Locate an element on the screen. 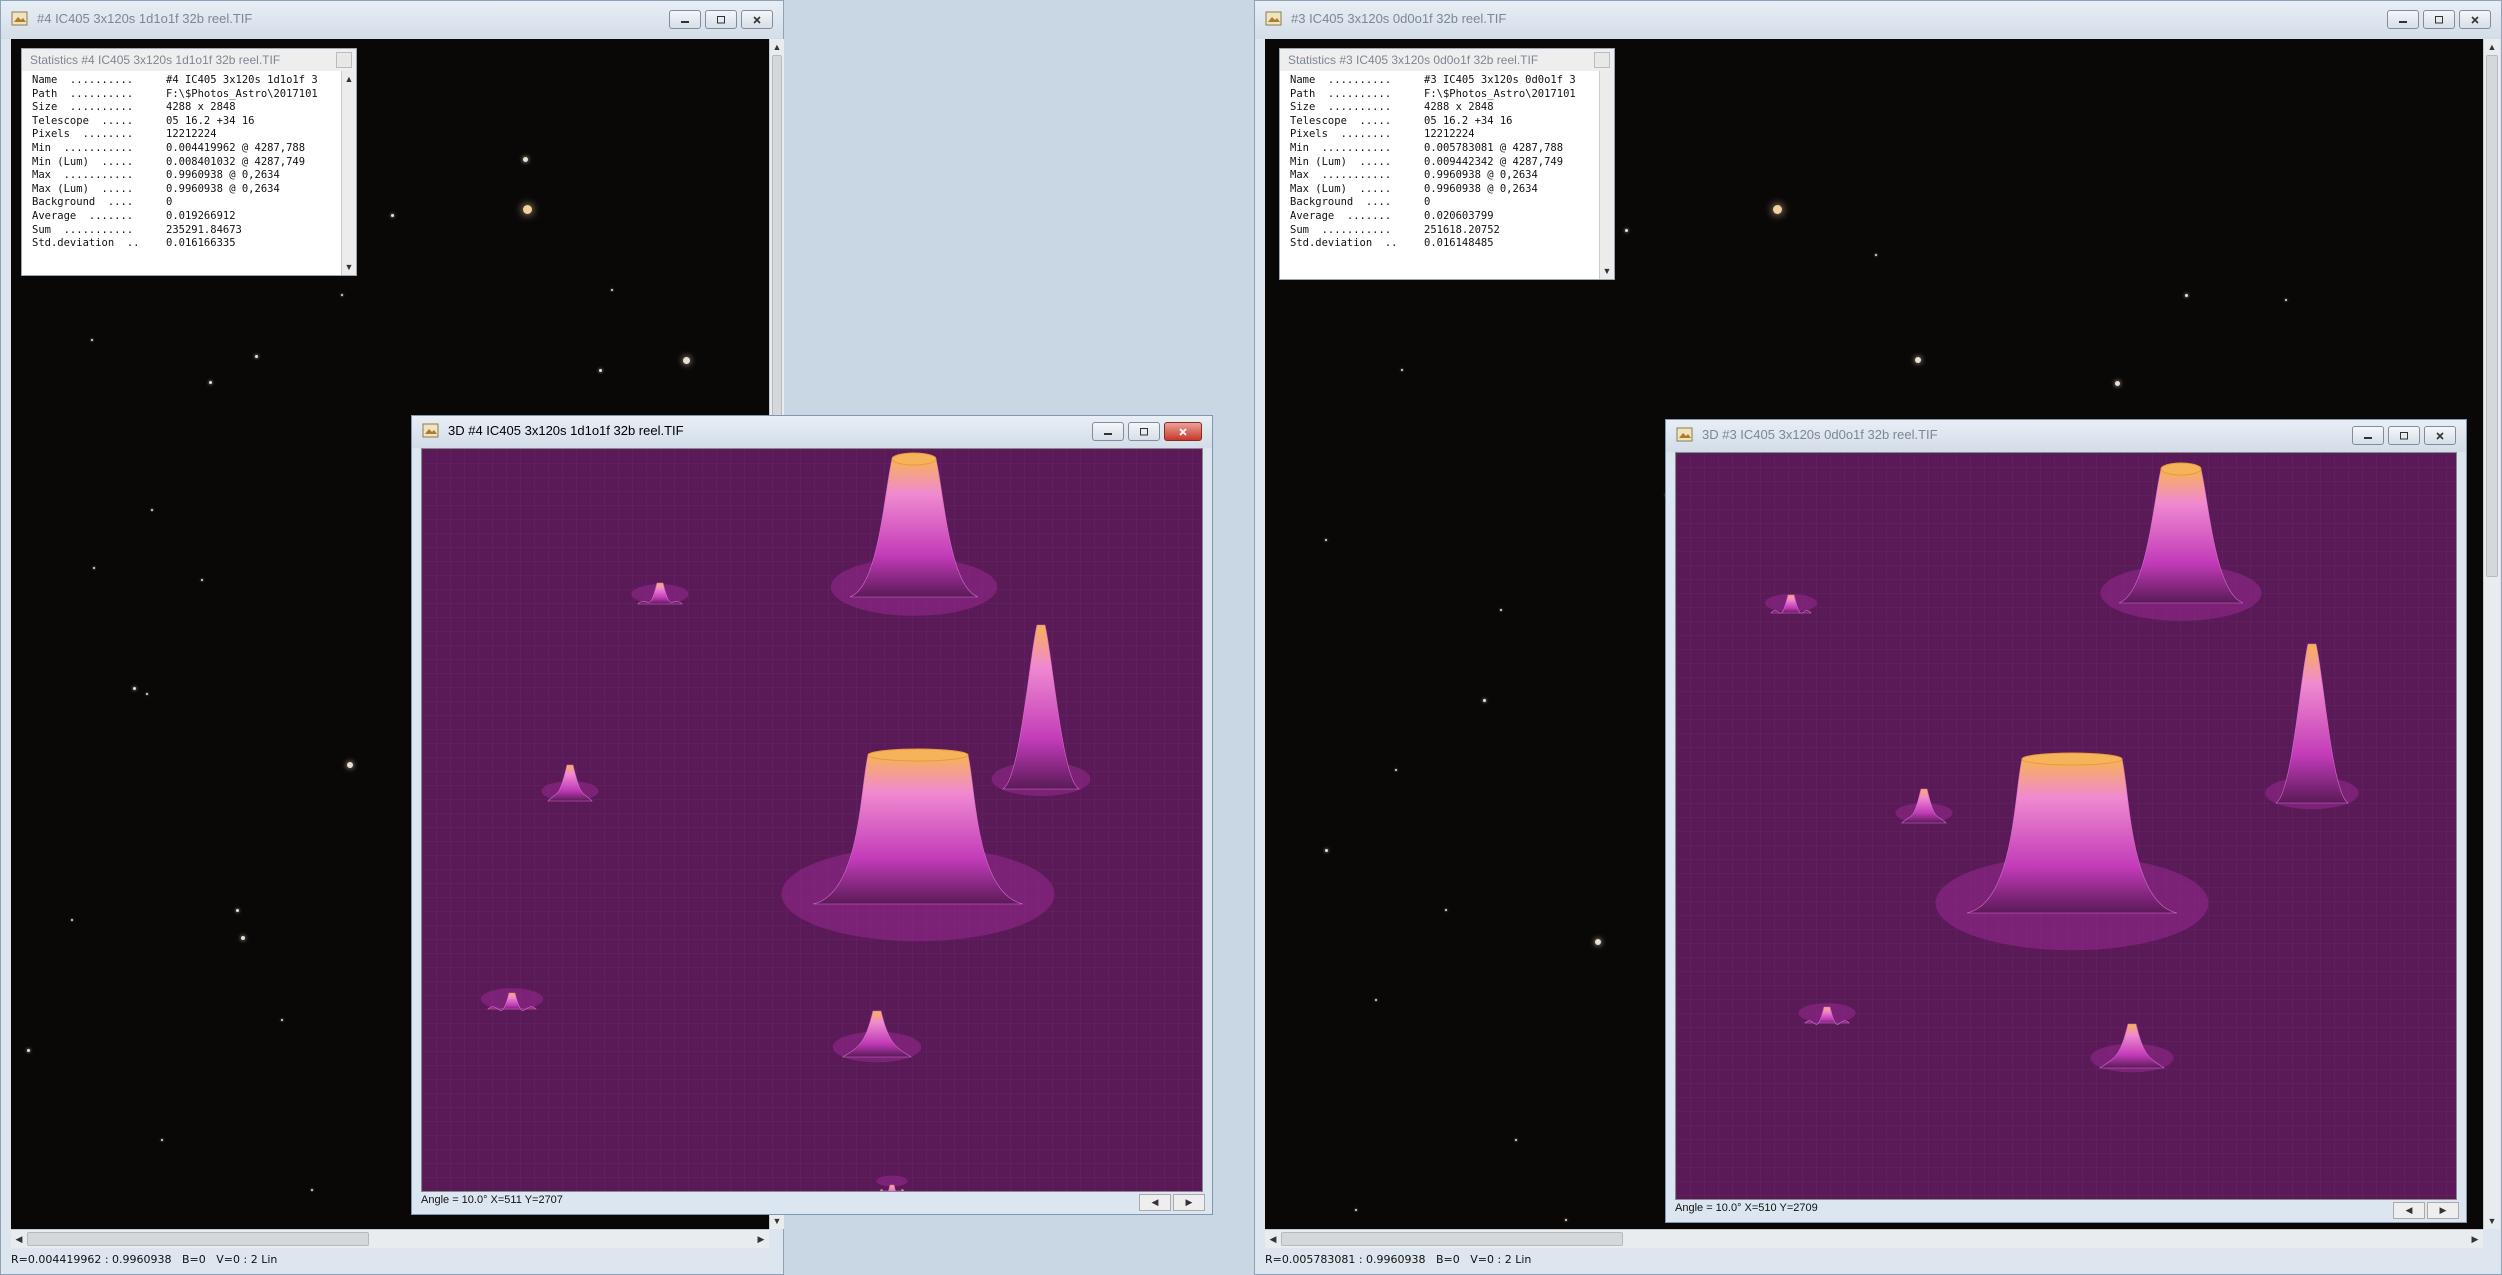 The height and width of the screenshot is (1275, 2502). right-window-titlebar: #3 IC405 3x120s 0d0o1f 32b reel.TIF is located at coordinates (1878, 20).